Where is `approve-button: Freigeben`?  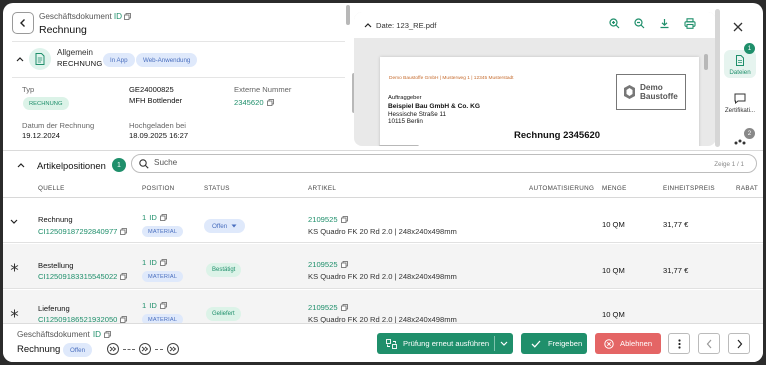
approve-button: Freigeben is located at coordinates (554, 343).